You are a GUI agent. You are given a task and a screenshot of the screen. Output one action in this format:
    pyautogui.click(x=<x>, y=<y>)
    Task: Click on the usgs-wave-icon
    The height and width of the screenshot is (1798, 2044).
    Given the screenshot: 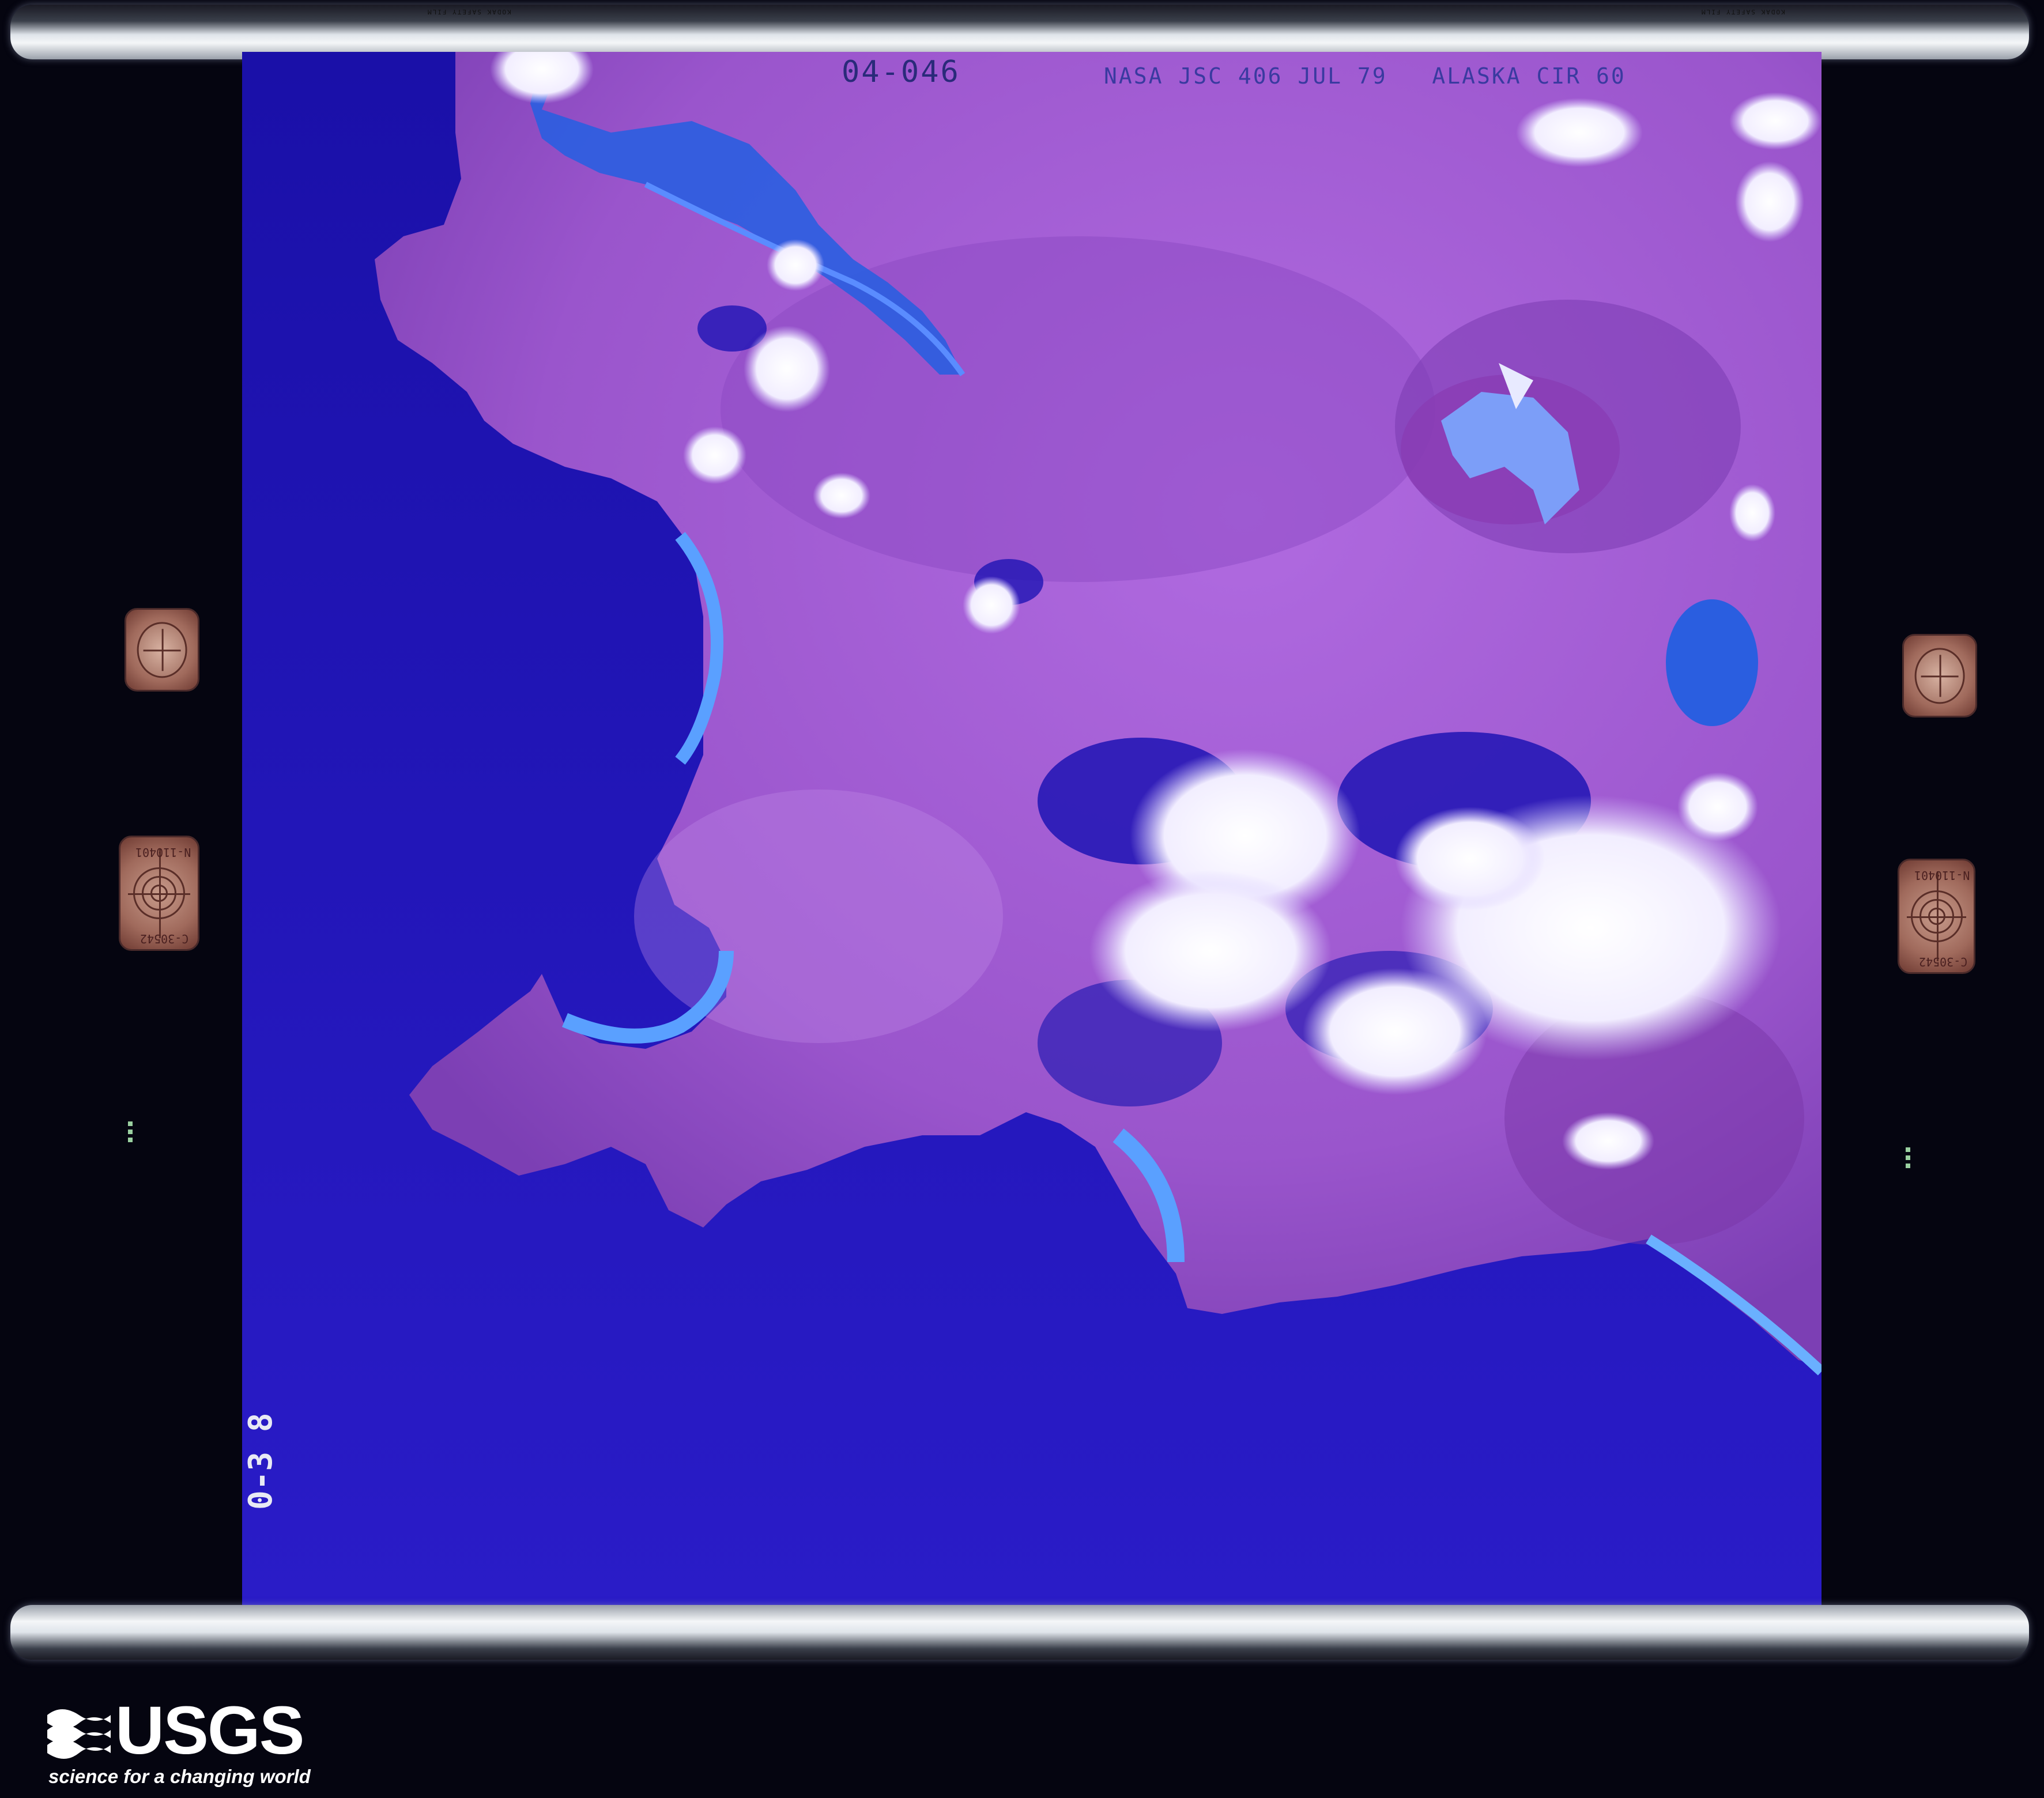 What is the action you would take?
    pyautogui.click(x=79, y=1734)
    